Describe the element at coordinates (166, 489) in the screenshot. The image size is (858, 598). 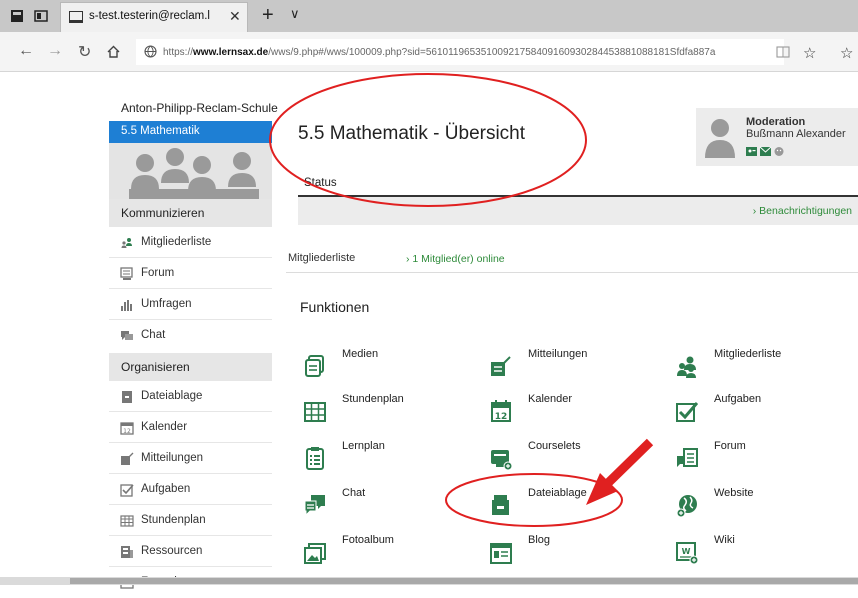
I see `sidebar-item-label: Aufgaben` at that location.